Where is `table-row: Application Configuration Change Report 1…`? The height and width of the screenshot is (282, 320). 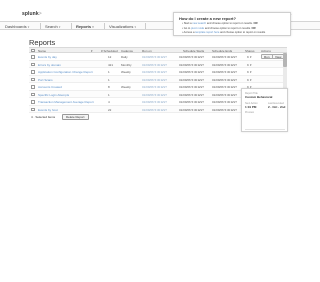 table-row: Application Configuration Change Report 1… is located at coordinates (158, 72).